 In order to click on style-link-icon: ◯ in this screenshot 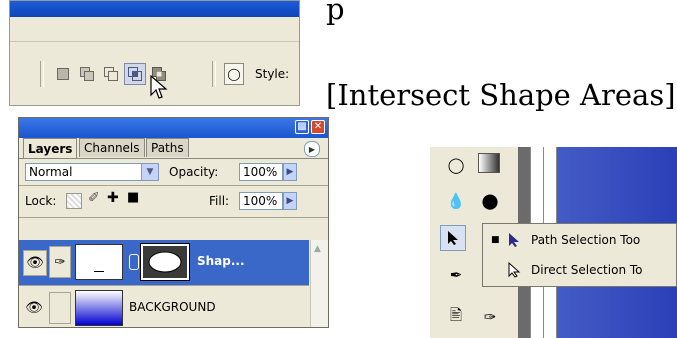, I will do `click(234, 74)`.